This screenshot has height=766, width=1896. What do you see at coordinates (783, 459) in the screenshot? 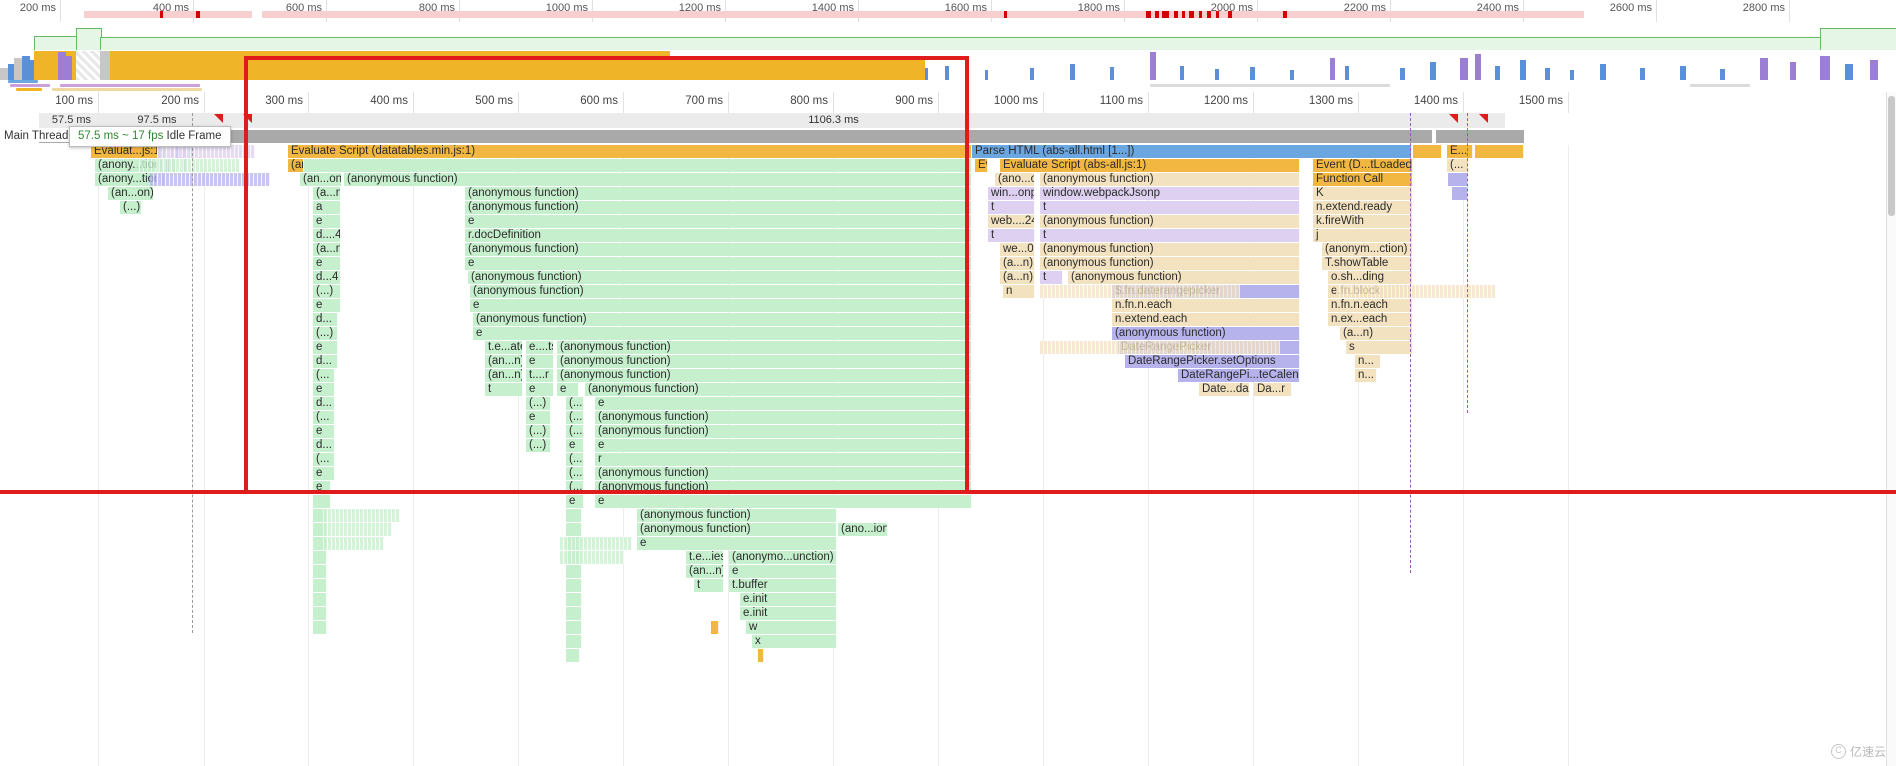
I see `flame-bar: r` at bounding box center [783, 459].